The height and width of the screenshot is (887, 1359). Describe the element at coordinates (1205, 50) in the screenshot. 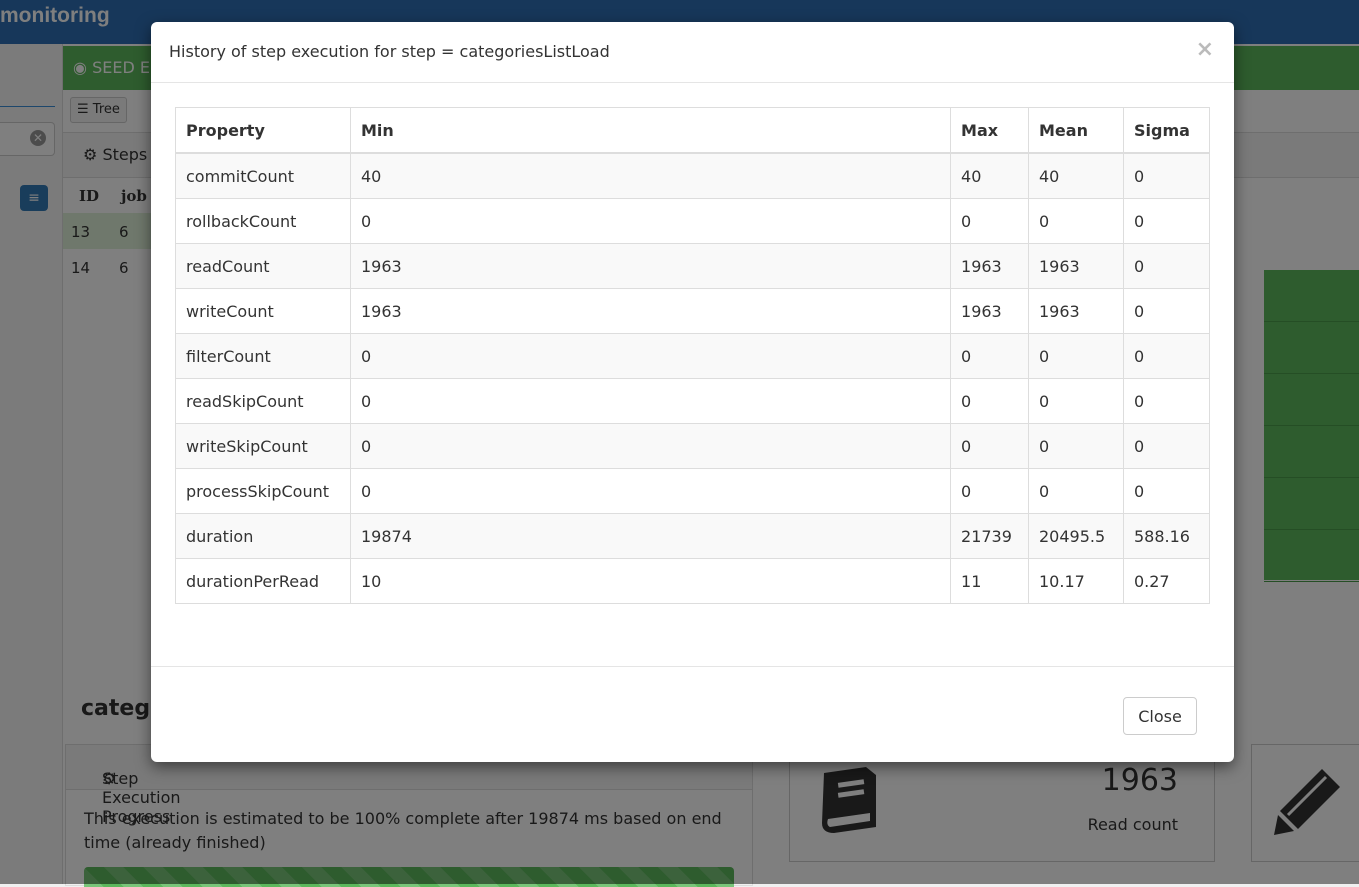

I see `close-icon: ×` at that location.